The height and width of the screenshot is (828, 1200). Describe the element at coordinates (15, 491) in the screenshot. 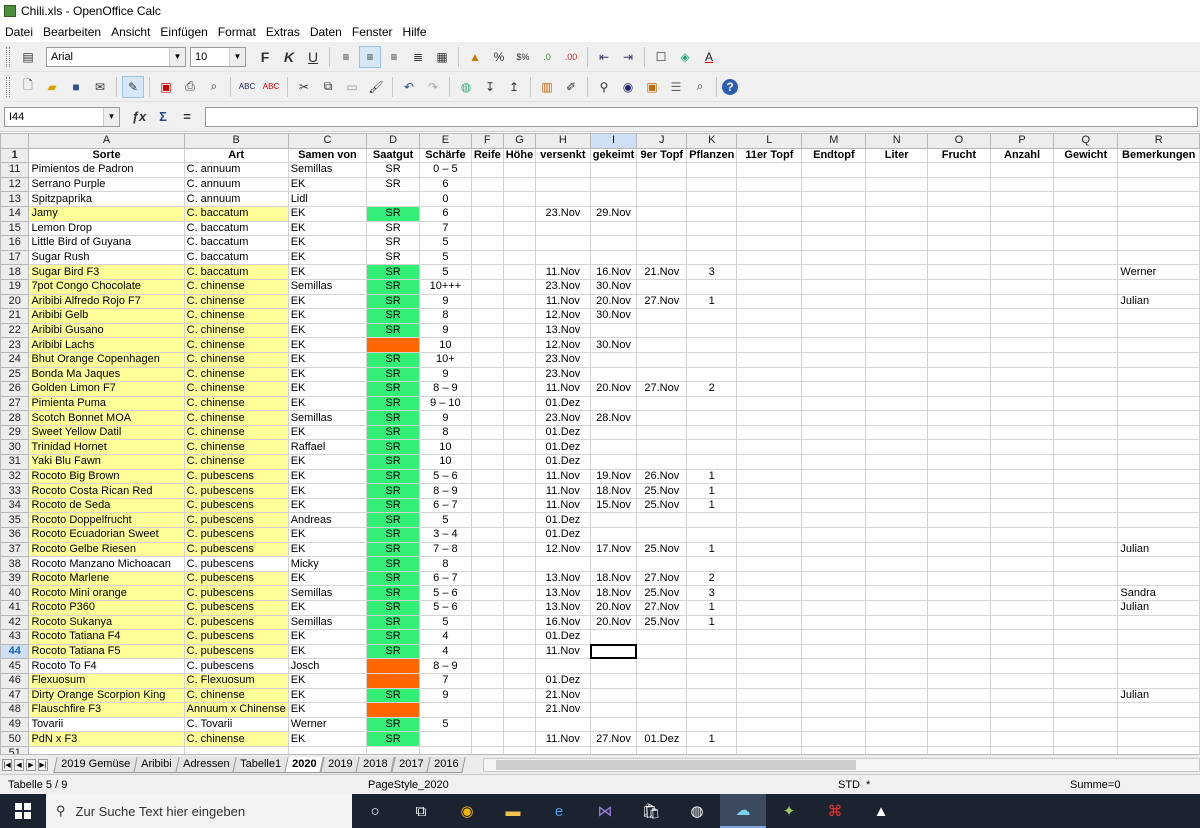

I see `row-header: 33` at that location.